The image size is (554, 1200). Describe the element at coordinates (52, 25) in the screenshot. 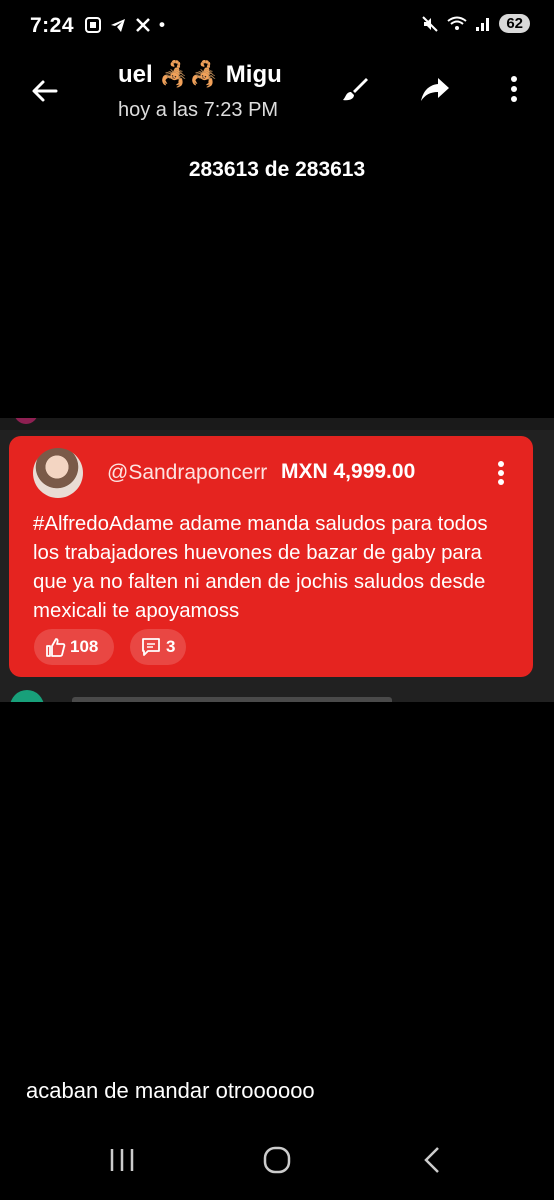

I see `status-time: 7:24` at that location.